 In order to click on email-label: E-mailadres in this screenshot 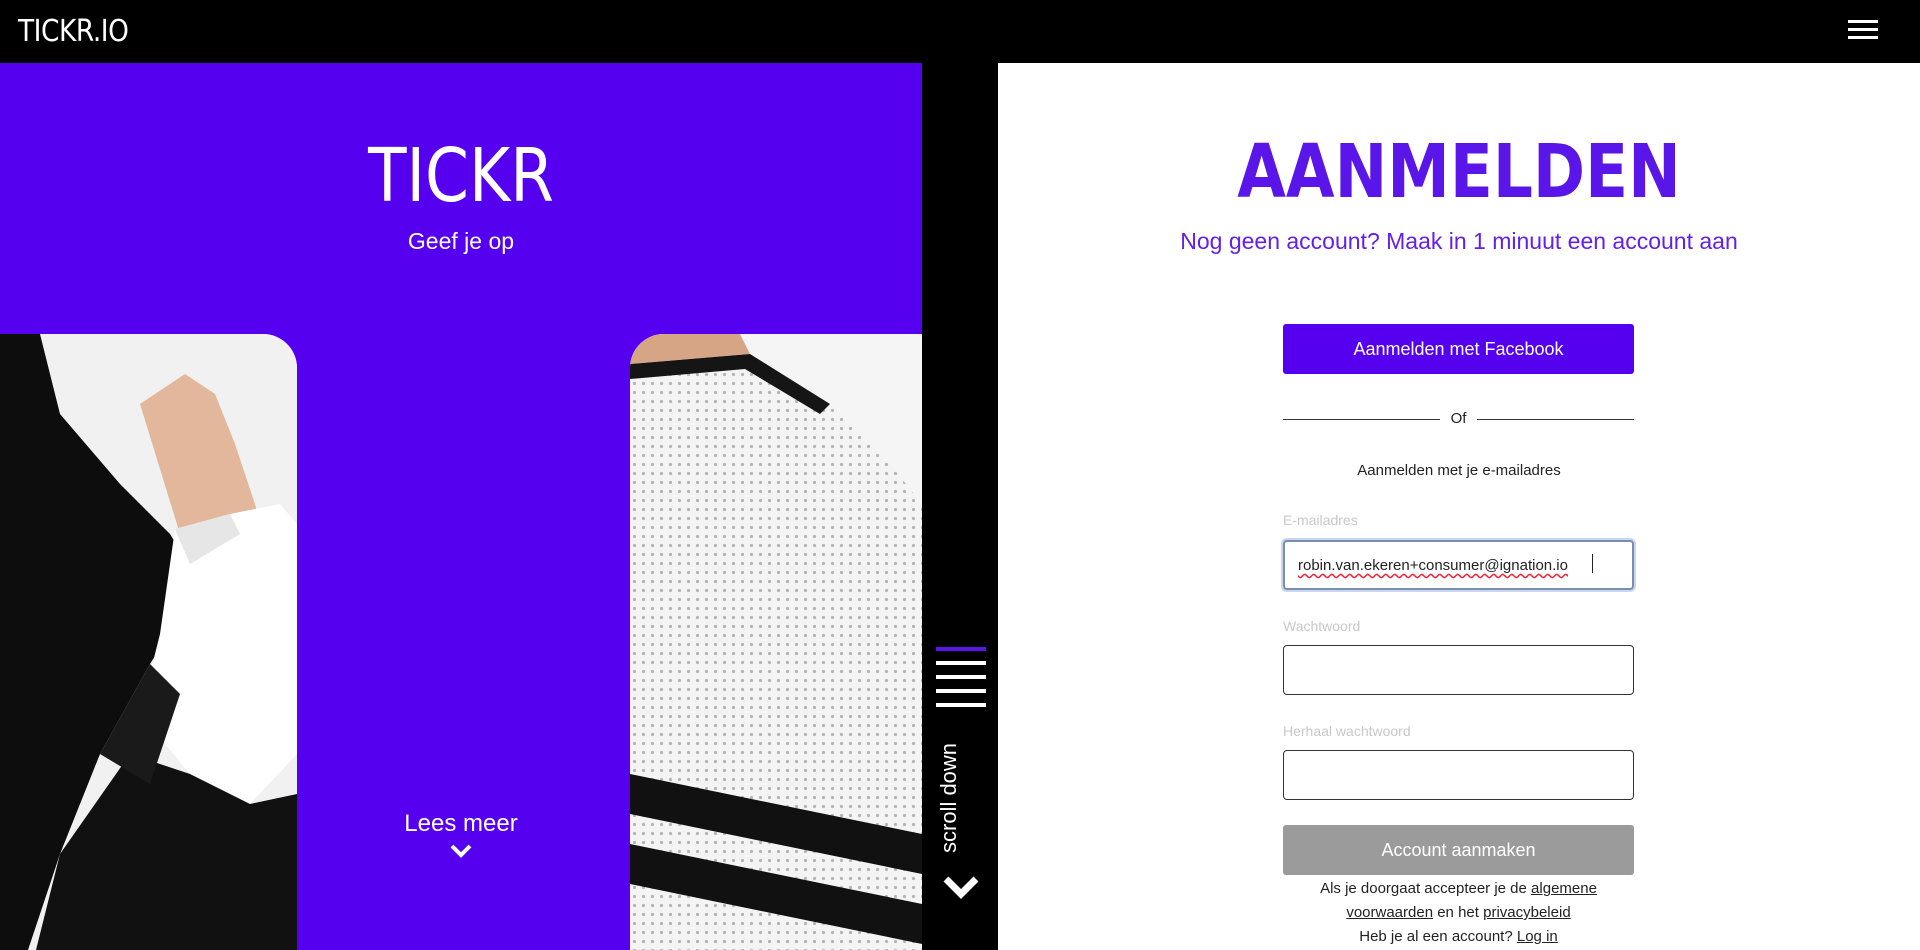, I will do `click(1320, 520)`.